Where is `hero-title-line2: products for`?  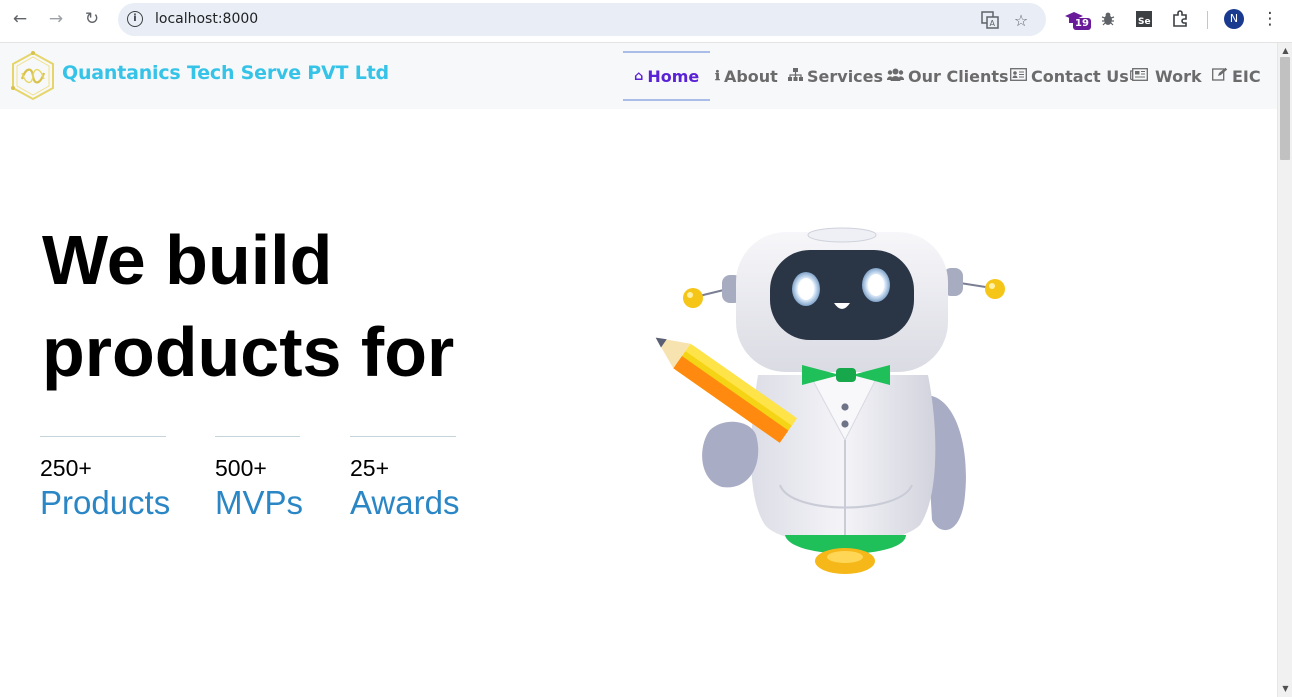
hero-title-line2: products for is located at coordinates (248, 352).